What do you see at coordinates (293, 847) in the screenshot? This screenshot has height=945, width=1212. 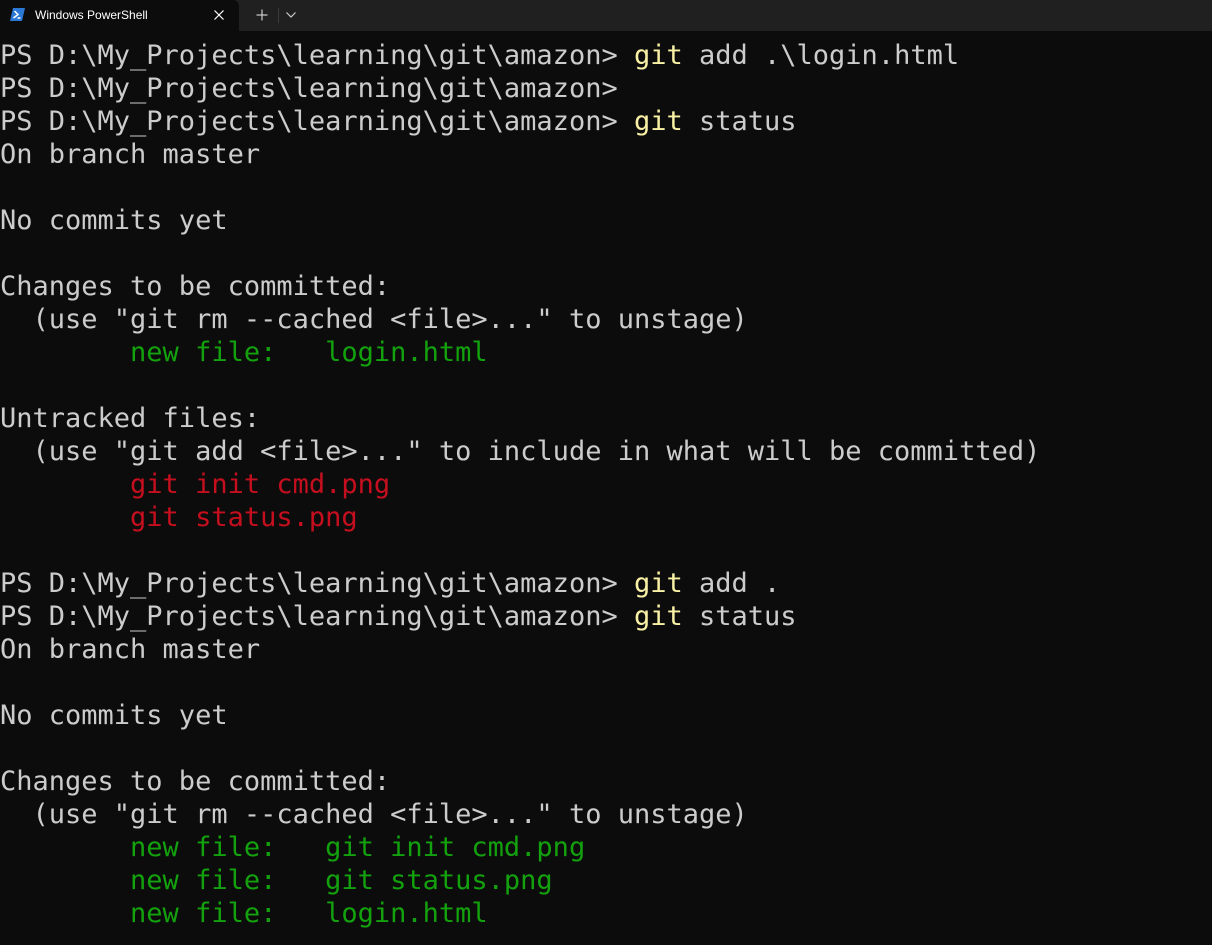 I see `staged-file-line: new file: git init cmd.png` at bounding box center [293, 847].